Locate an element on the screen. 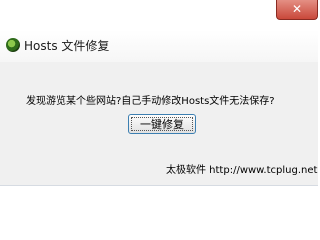  window-title: Hosts 文件修复 is located at coordinates (67, 46).